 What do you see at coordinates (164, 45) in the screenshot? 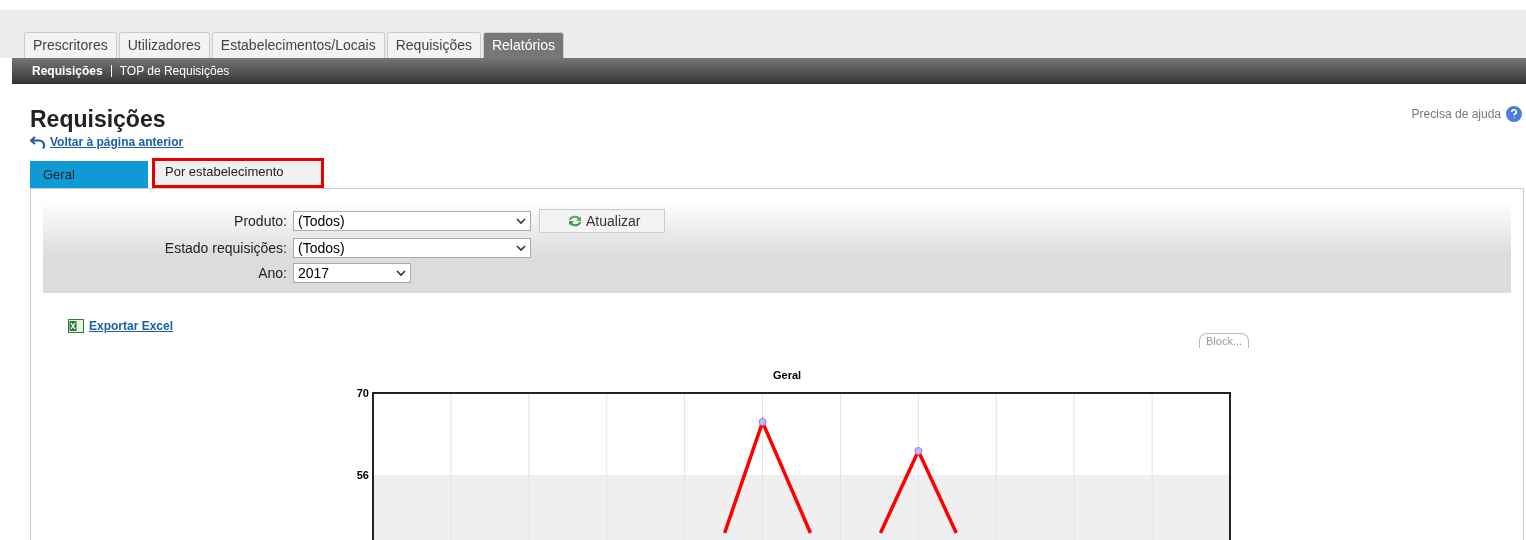
I see `nav-tab: Utilizadores` at bounding box center [164, 45].